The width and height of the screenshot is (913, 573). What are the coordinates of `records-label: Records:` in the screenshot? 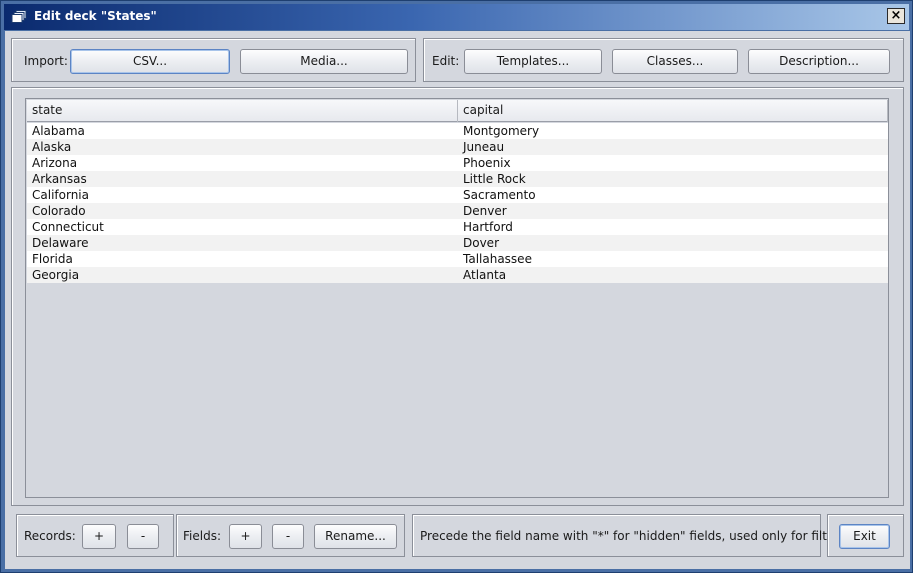 It's located at (50, 536).